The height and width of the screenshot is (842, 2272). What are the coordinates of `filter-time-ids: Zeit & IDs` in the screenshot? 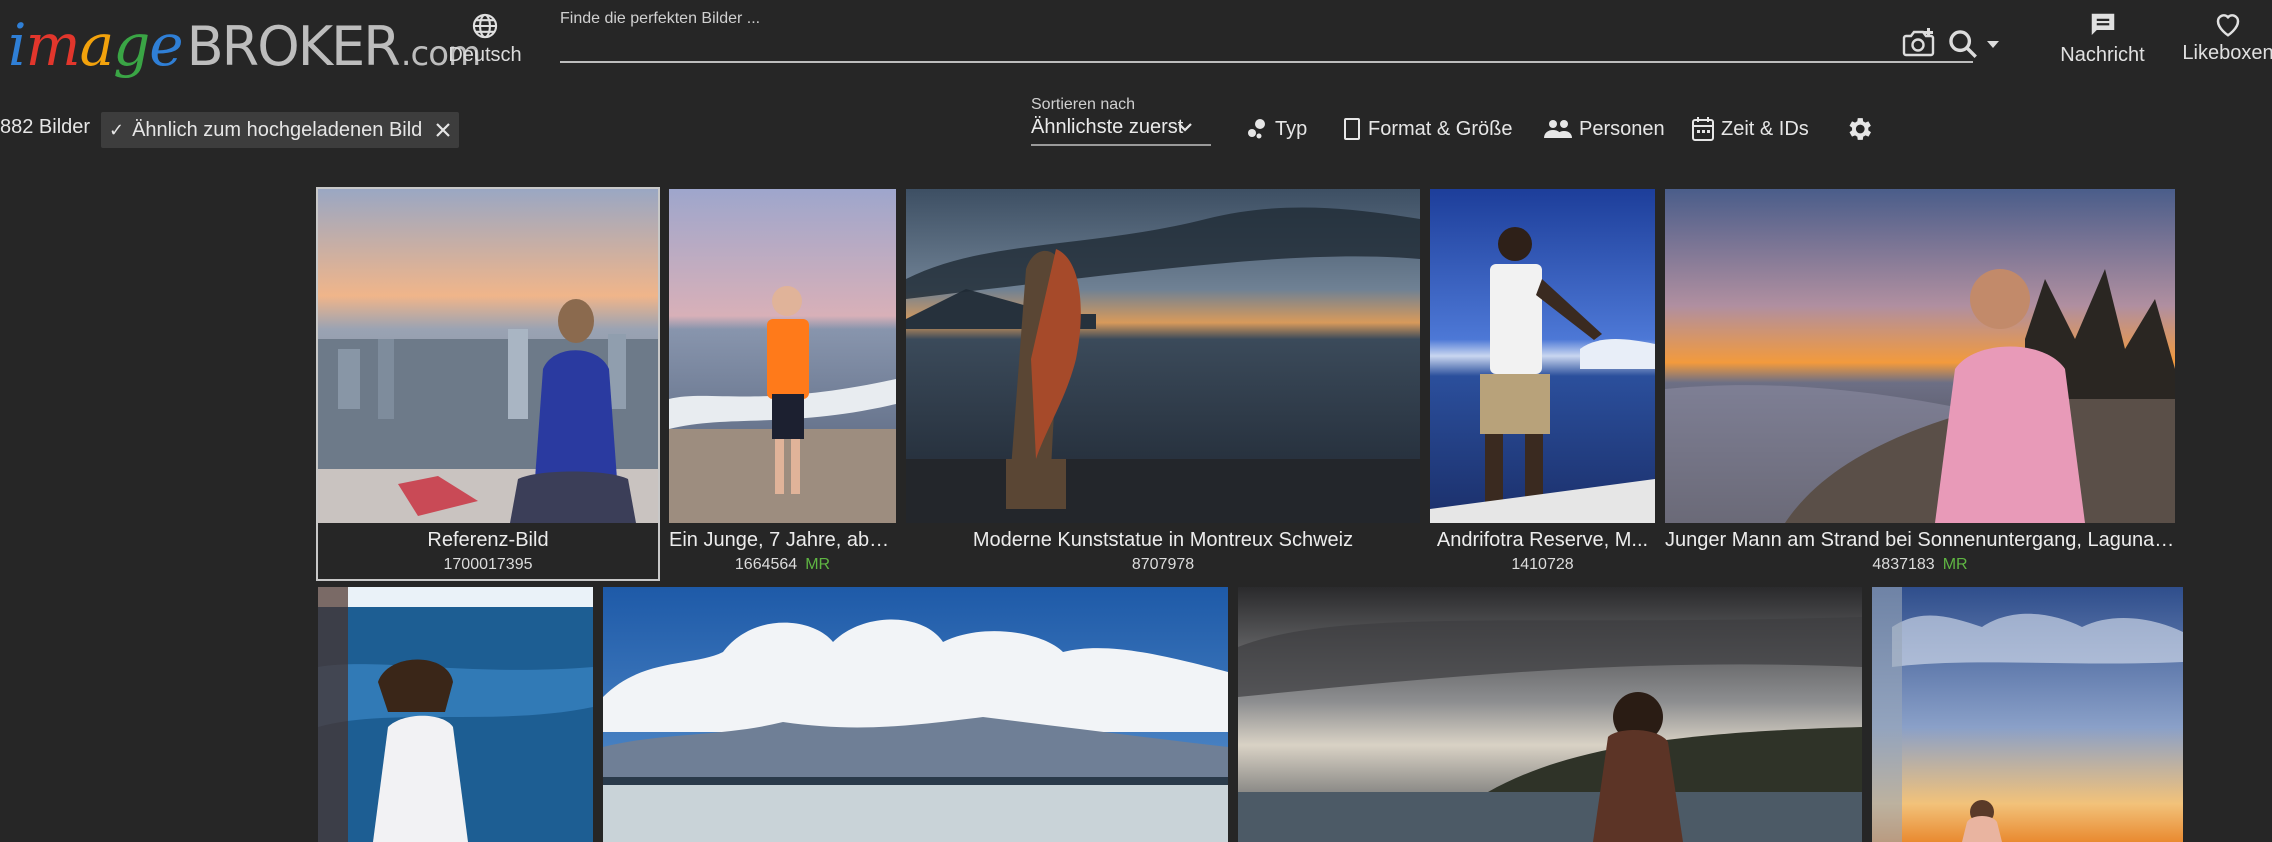 It's located at (1750, 129).